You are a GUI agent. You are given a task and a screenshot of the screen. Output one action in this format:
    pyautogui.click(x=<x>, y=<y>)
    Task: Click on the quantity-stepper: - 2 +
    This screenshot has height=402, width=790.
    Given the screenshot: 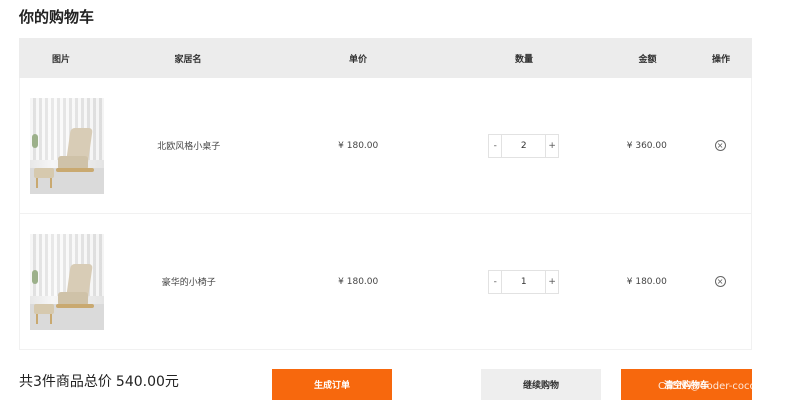 What is the action you would take?
    pyautogui.click(x=524, y=145)
    